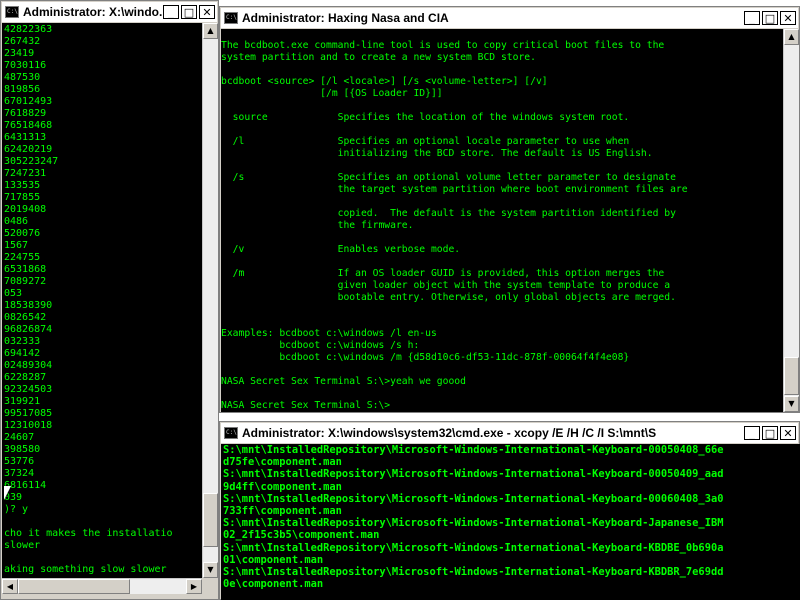  I want to click on main-window-titlebar: Administrator: Haxing Nasa and CIA _ □ ✕, so click(509, 18).